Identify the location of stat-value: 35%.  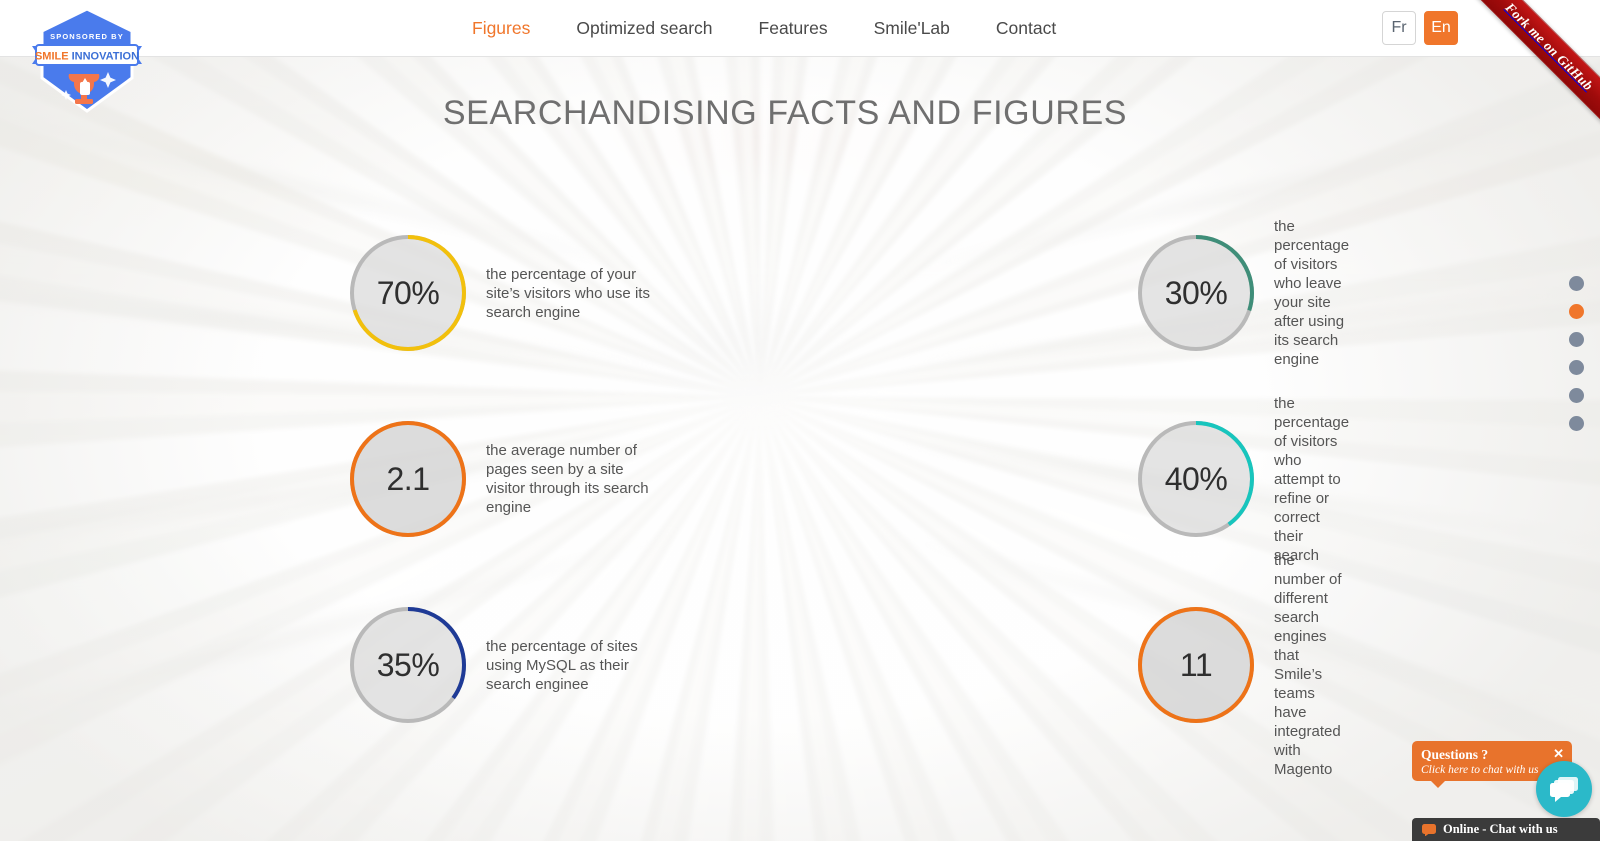
(408, 664).